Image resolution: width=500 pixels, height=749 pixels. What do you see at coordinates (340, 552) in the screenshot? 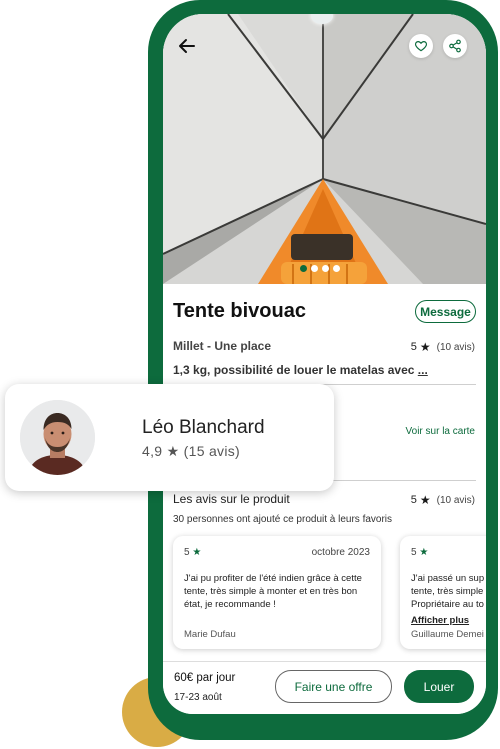
I see `review-date: octobre 2023` at bounding box center [340, 552].